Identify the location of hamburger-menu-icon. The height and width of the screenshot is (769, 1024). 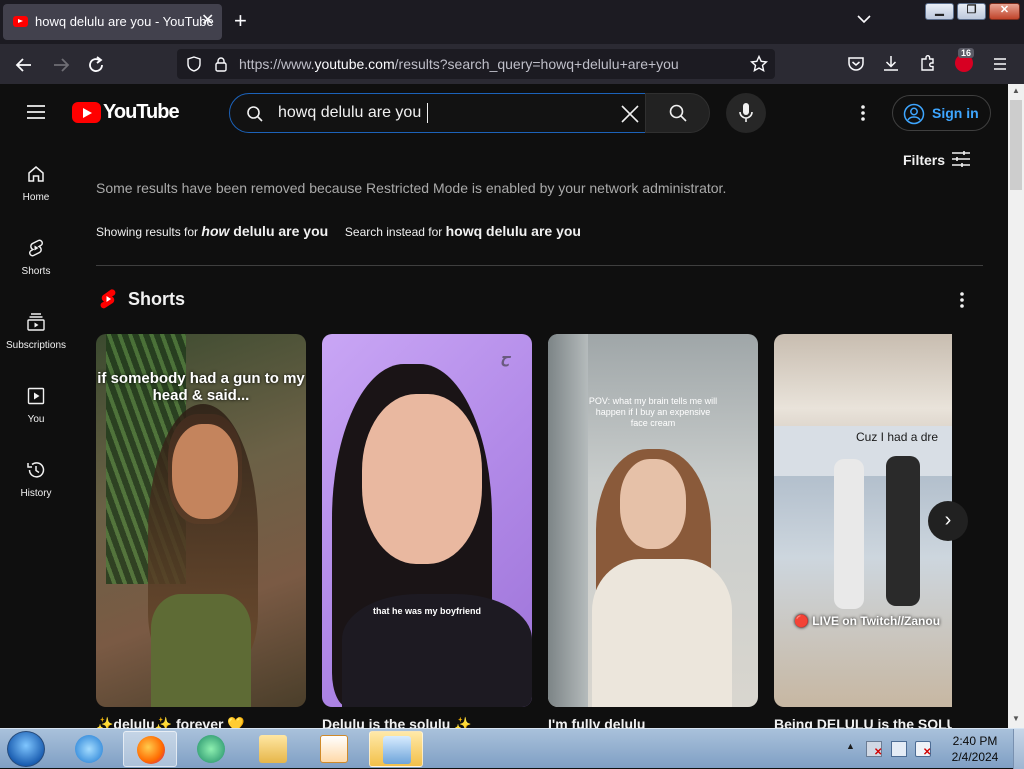
(1000, 64).